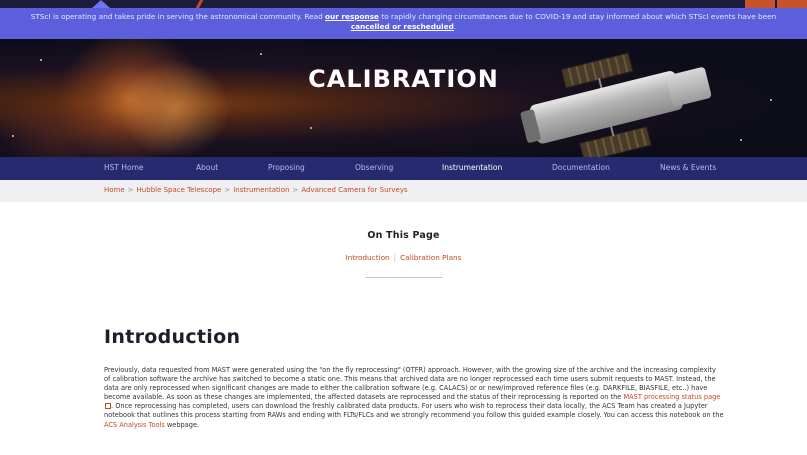  What do you see at coordinates (403, 79) in the screenshot?
I see `page-hero-title: CALIBRATION` at bounding box center [403, 79].